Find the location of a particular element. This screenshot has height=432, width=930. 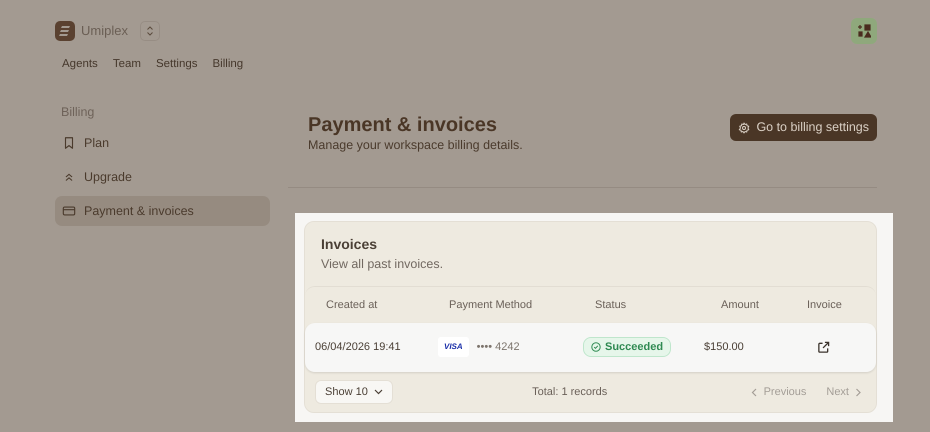

billing-settings-button: Go to billing settings is located at coordinates (803, 127).